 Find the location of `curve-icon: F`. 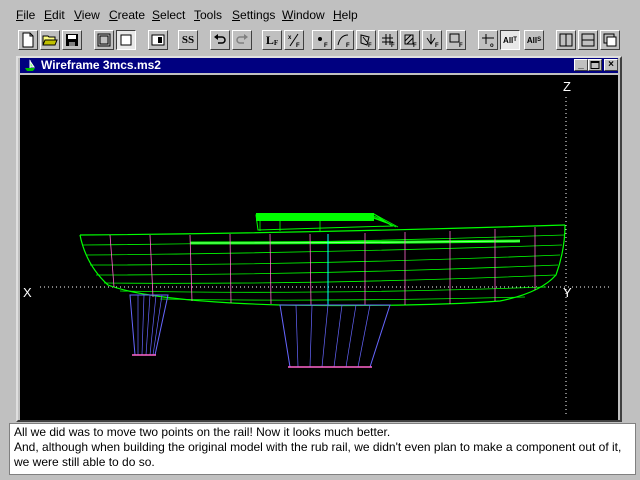

curve-icon: F is located at coordinates (343, 41).